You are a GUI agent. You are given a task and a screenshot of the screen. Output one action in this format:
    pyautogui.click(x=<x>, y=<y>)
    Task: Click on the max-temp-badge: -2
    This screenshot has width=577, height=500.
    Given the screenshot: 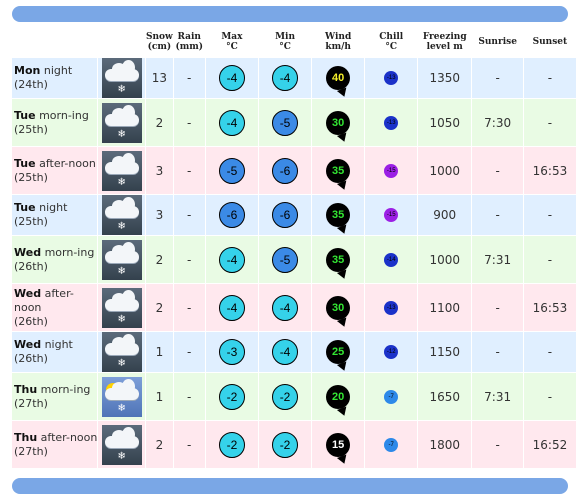 What is the action you would take?
    pyautogui.click(x=231, y=396)
    